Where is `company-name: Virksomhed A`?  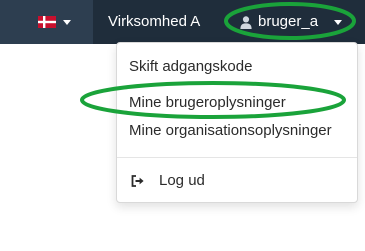 company-name: Virksomhed A is located at coordinates (154, 22).